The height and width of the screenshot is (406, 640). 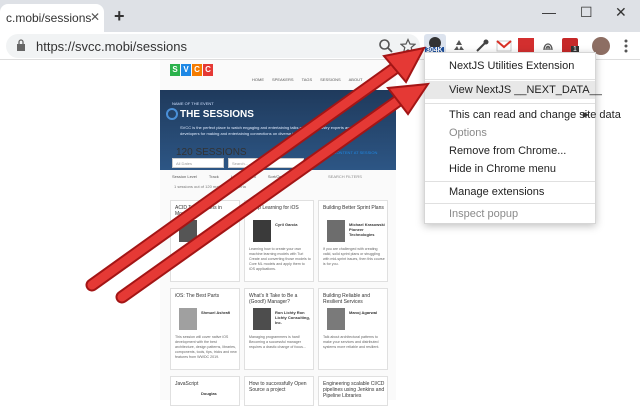 What do you see at coordinates (216, 312) in the screenshot?
I see `speaker-name: Shmuel Ashrafi` at bounding box center [216, 312].